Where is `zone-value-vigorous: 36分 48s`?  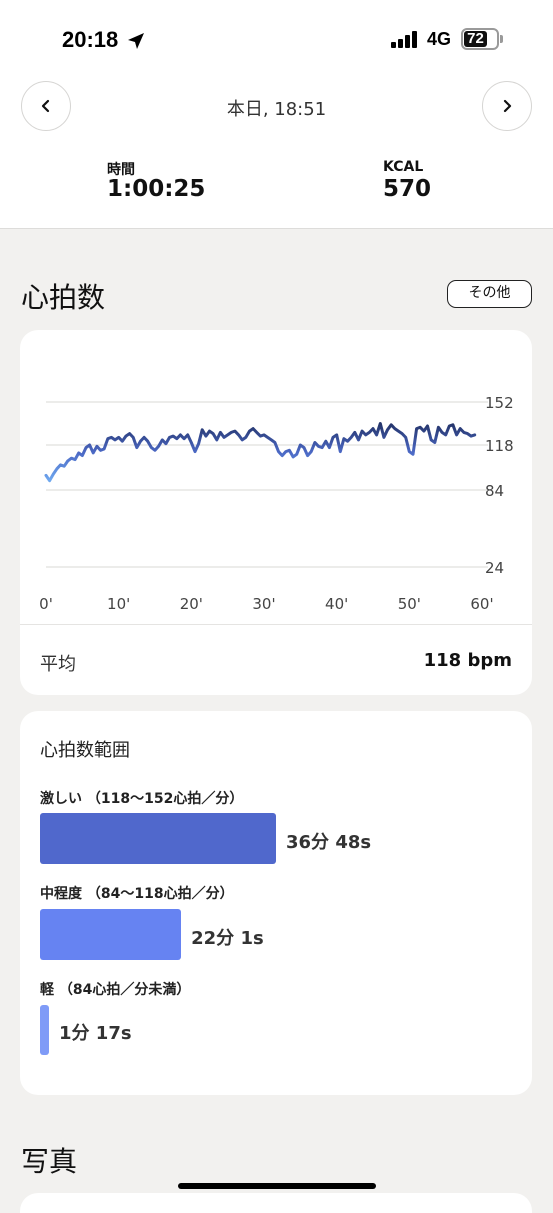
zone-value-vigorous: 36分 48s is located at coordinates (329, 842).